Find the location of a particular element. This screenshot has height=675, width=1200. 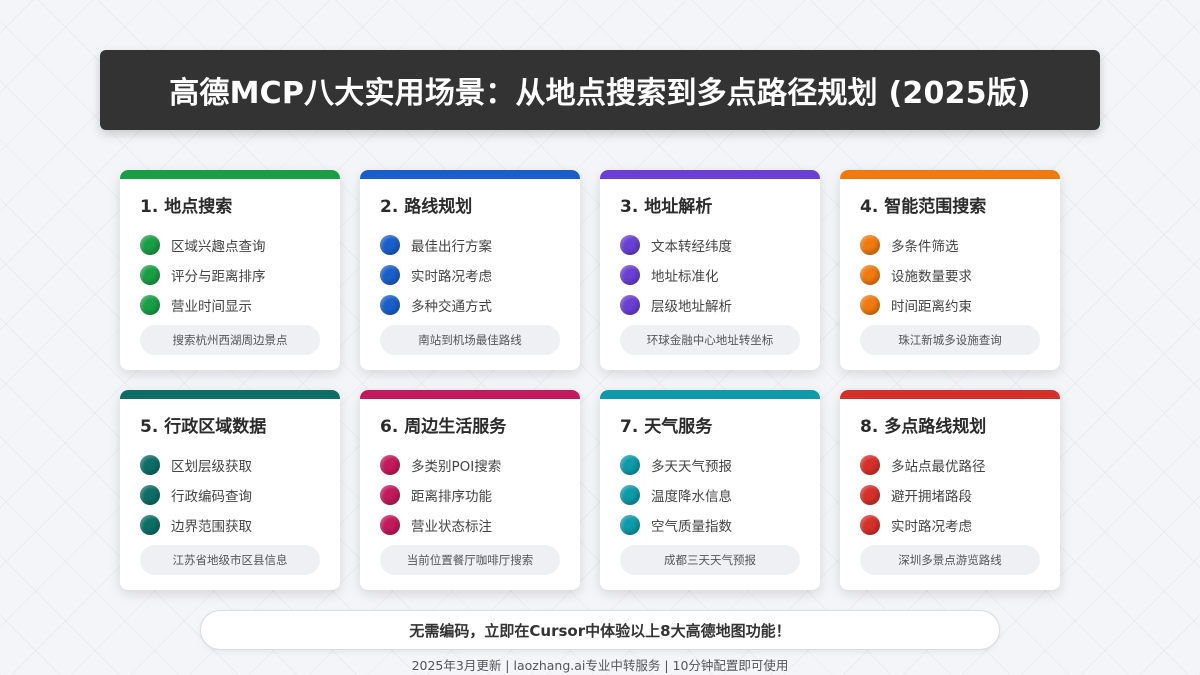

feature-text: 设施数量要求 is located at coordinates (931, 277).